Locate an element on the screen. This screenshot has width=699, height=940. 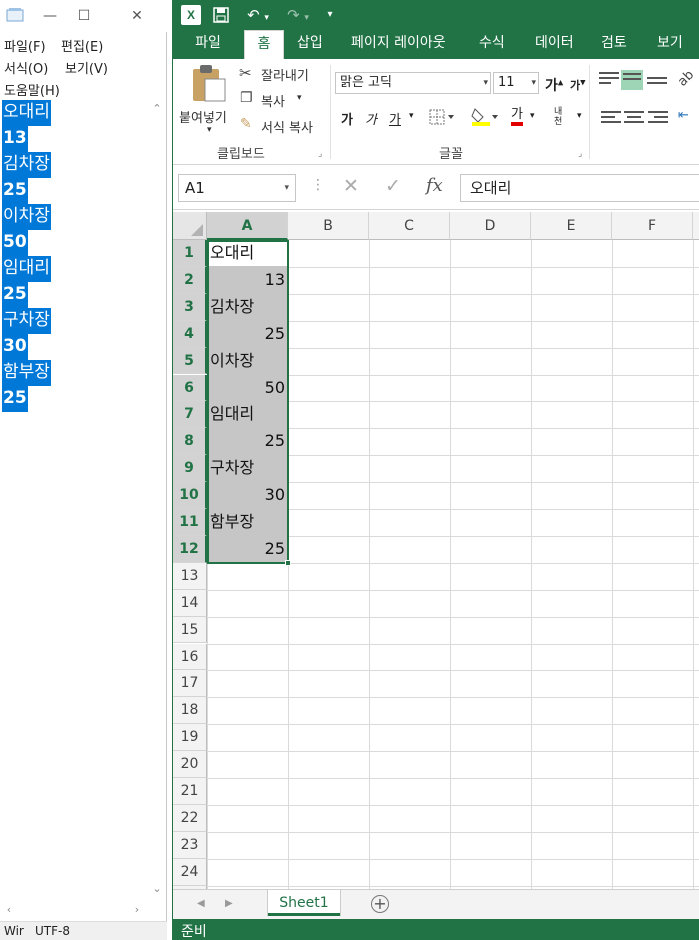
formula-input: 오대리 is located at coordinates (579, 188).